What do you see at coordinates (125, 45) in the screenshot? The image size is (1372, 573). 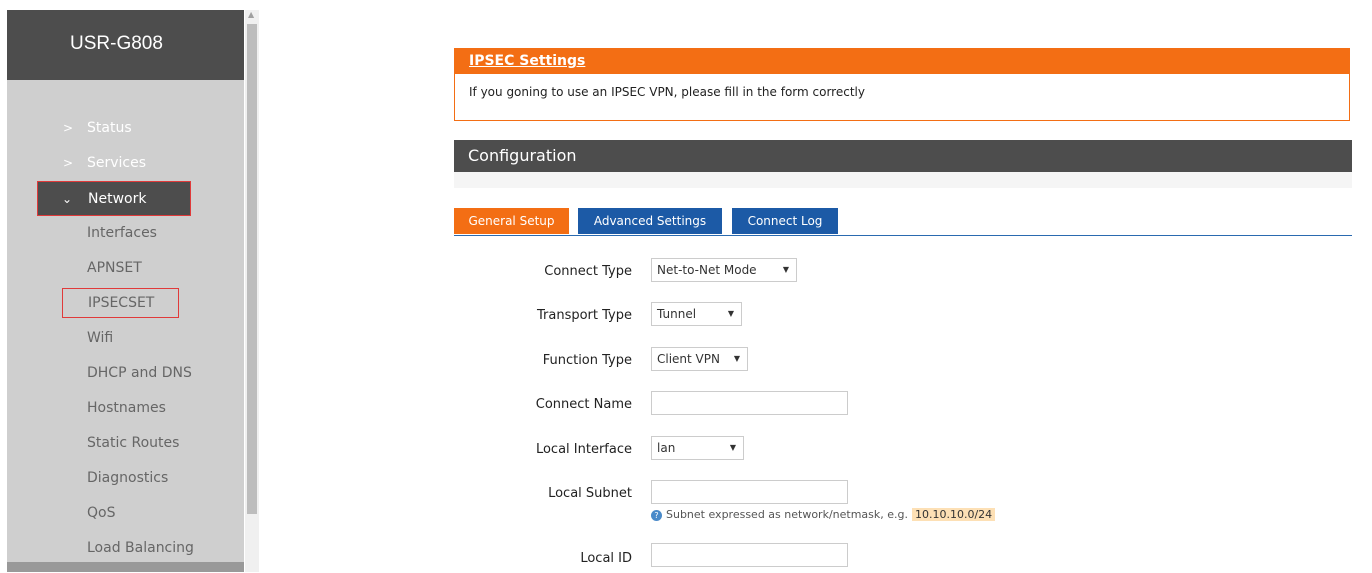 I see `brand-title: USR-G808` at bounding box center [125, 45].